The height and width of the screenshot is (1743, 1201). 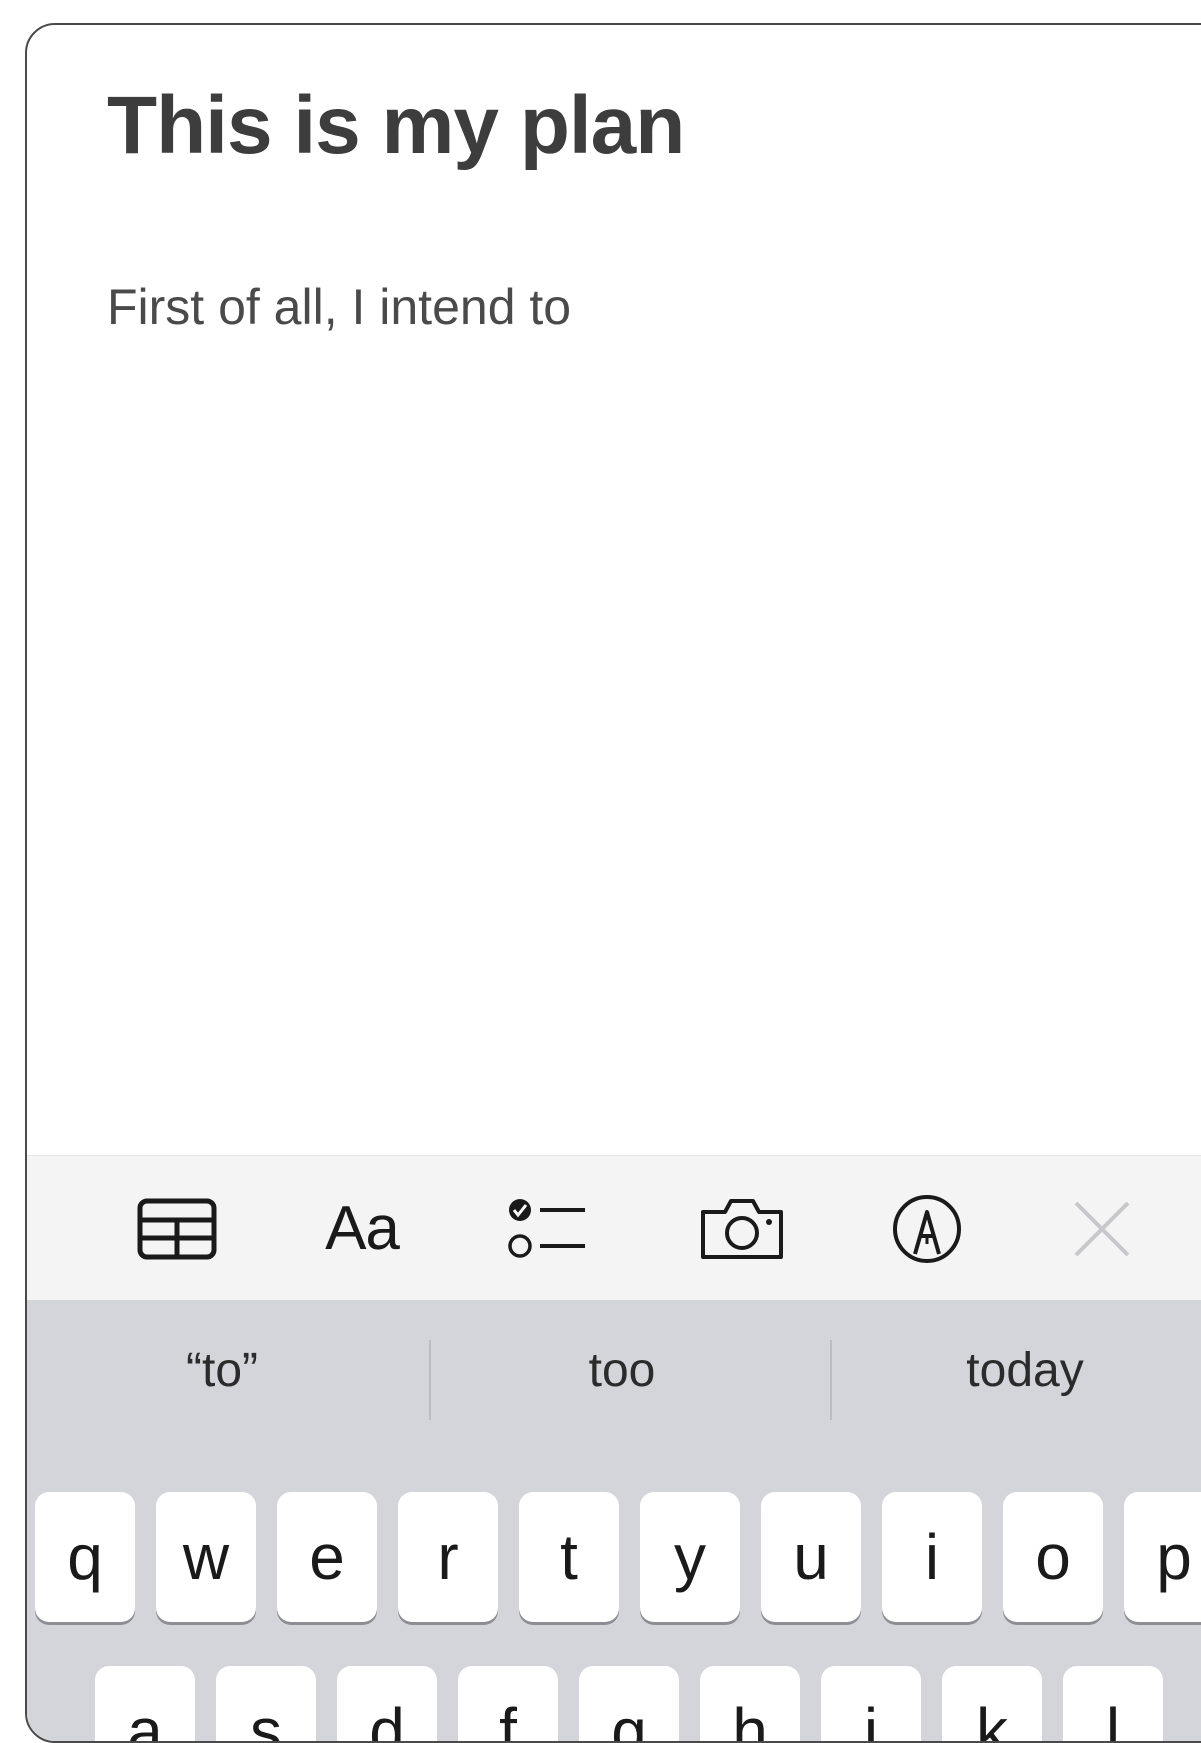 What do you see at coordinates (629, 1703) in the screenshot?
I see `key-g: g` at bounding box center [629, 1703].